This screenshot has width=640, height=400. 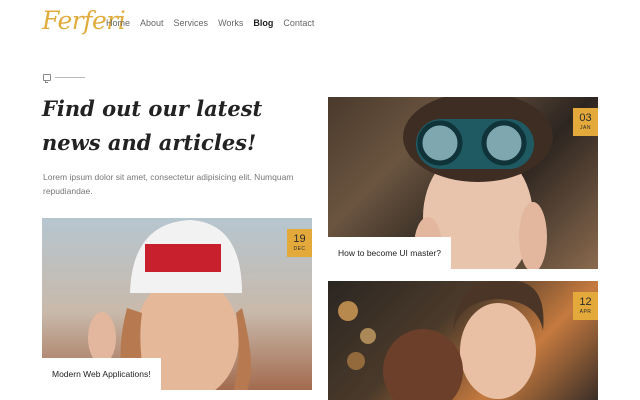 I want to click on section-label, so click(x=64, y=78).